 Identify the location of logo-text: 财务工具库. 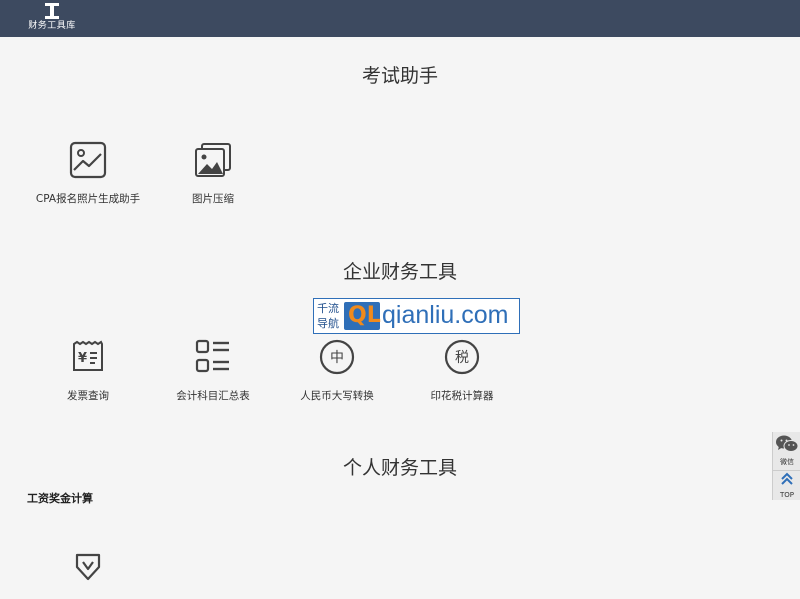
(52, 26).